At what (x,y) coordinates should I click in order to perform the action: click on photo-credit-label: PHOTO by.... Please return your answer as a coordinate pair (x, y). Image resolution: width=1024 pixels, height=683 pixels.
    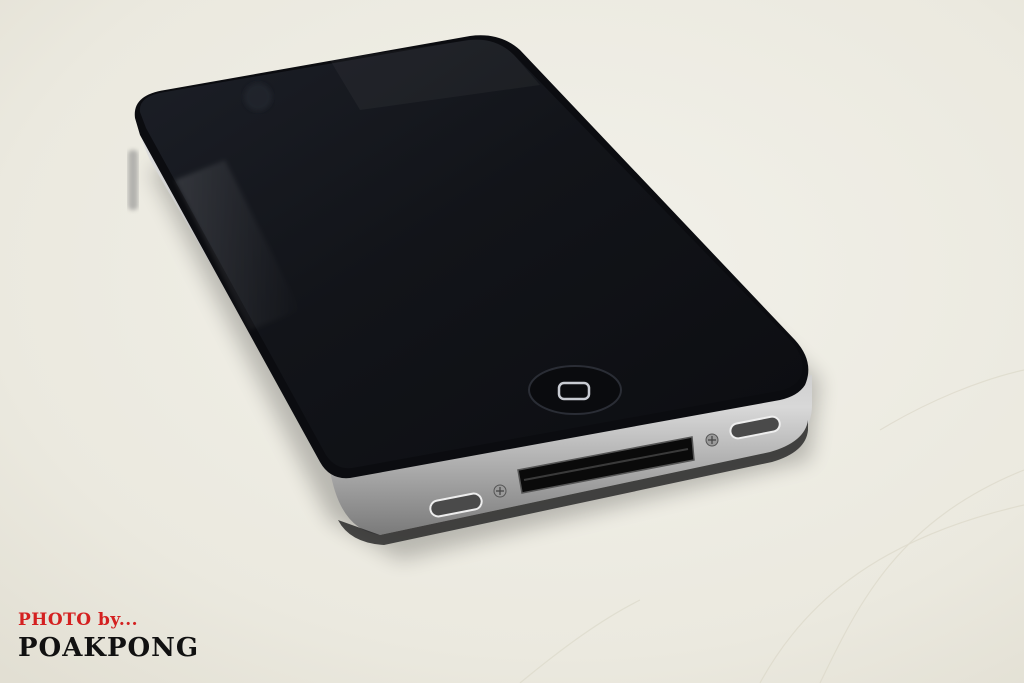
    Looking at the image, I should click on (78, 620).